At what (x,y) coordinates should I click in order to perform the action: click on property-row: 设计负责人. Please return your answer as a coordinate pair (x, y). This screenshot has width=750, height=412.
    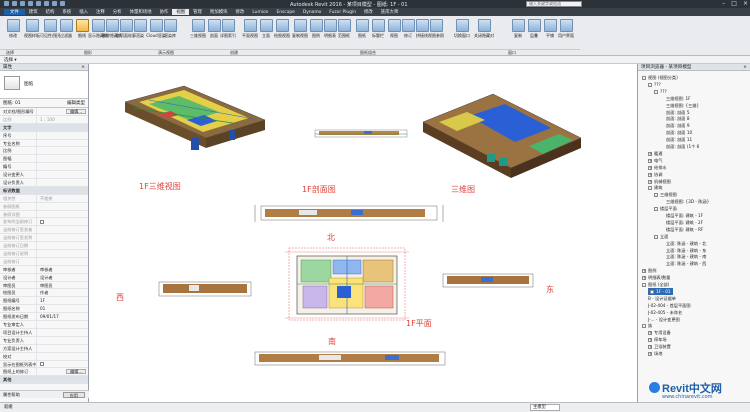
    Looking at the image, I should click on (44, 183).